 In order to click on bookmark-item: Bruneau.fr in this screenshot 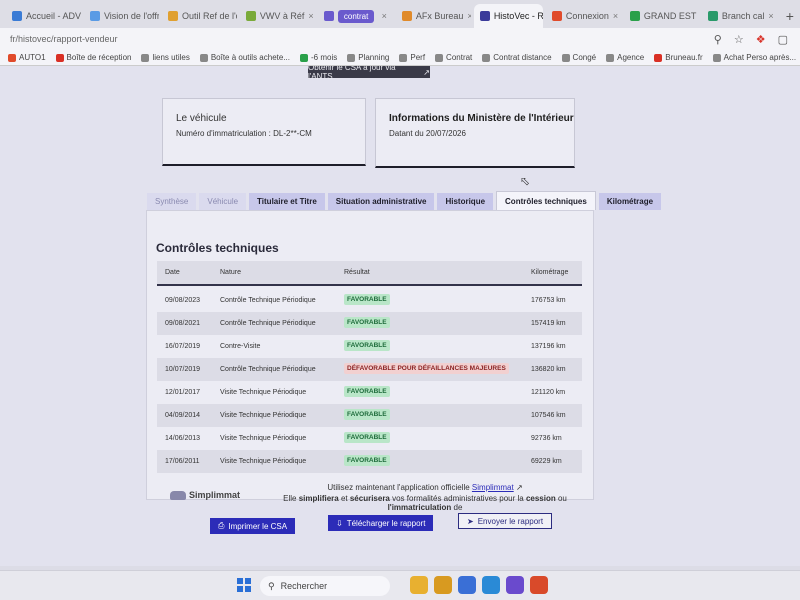, I will do `click(678, 57)`.